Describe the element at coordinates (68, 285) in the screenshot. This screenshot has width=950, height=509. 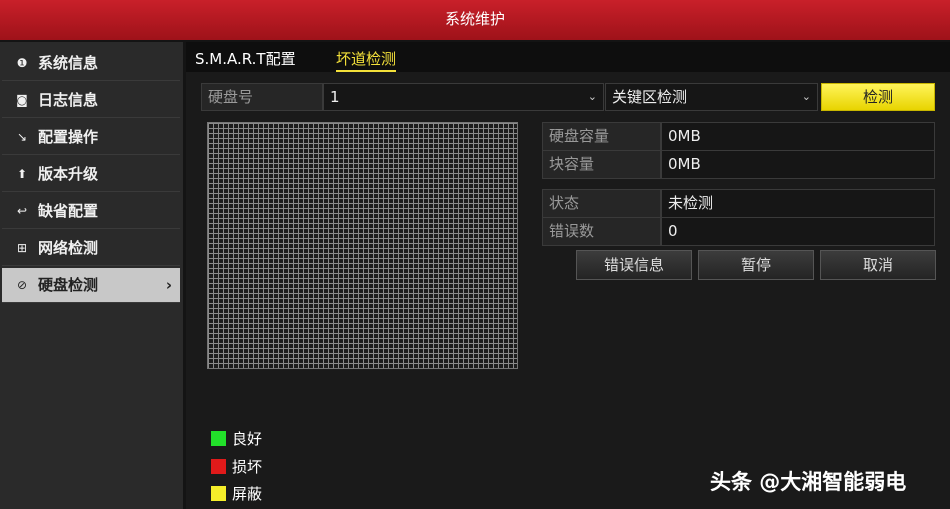
I see `sidebar-item-label: 硬盘检测` at that location.